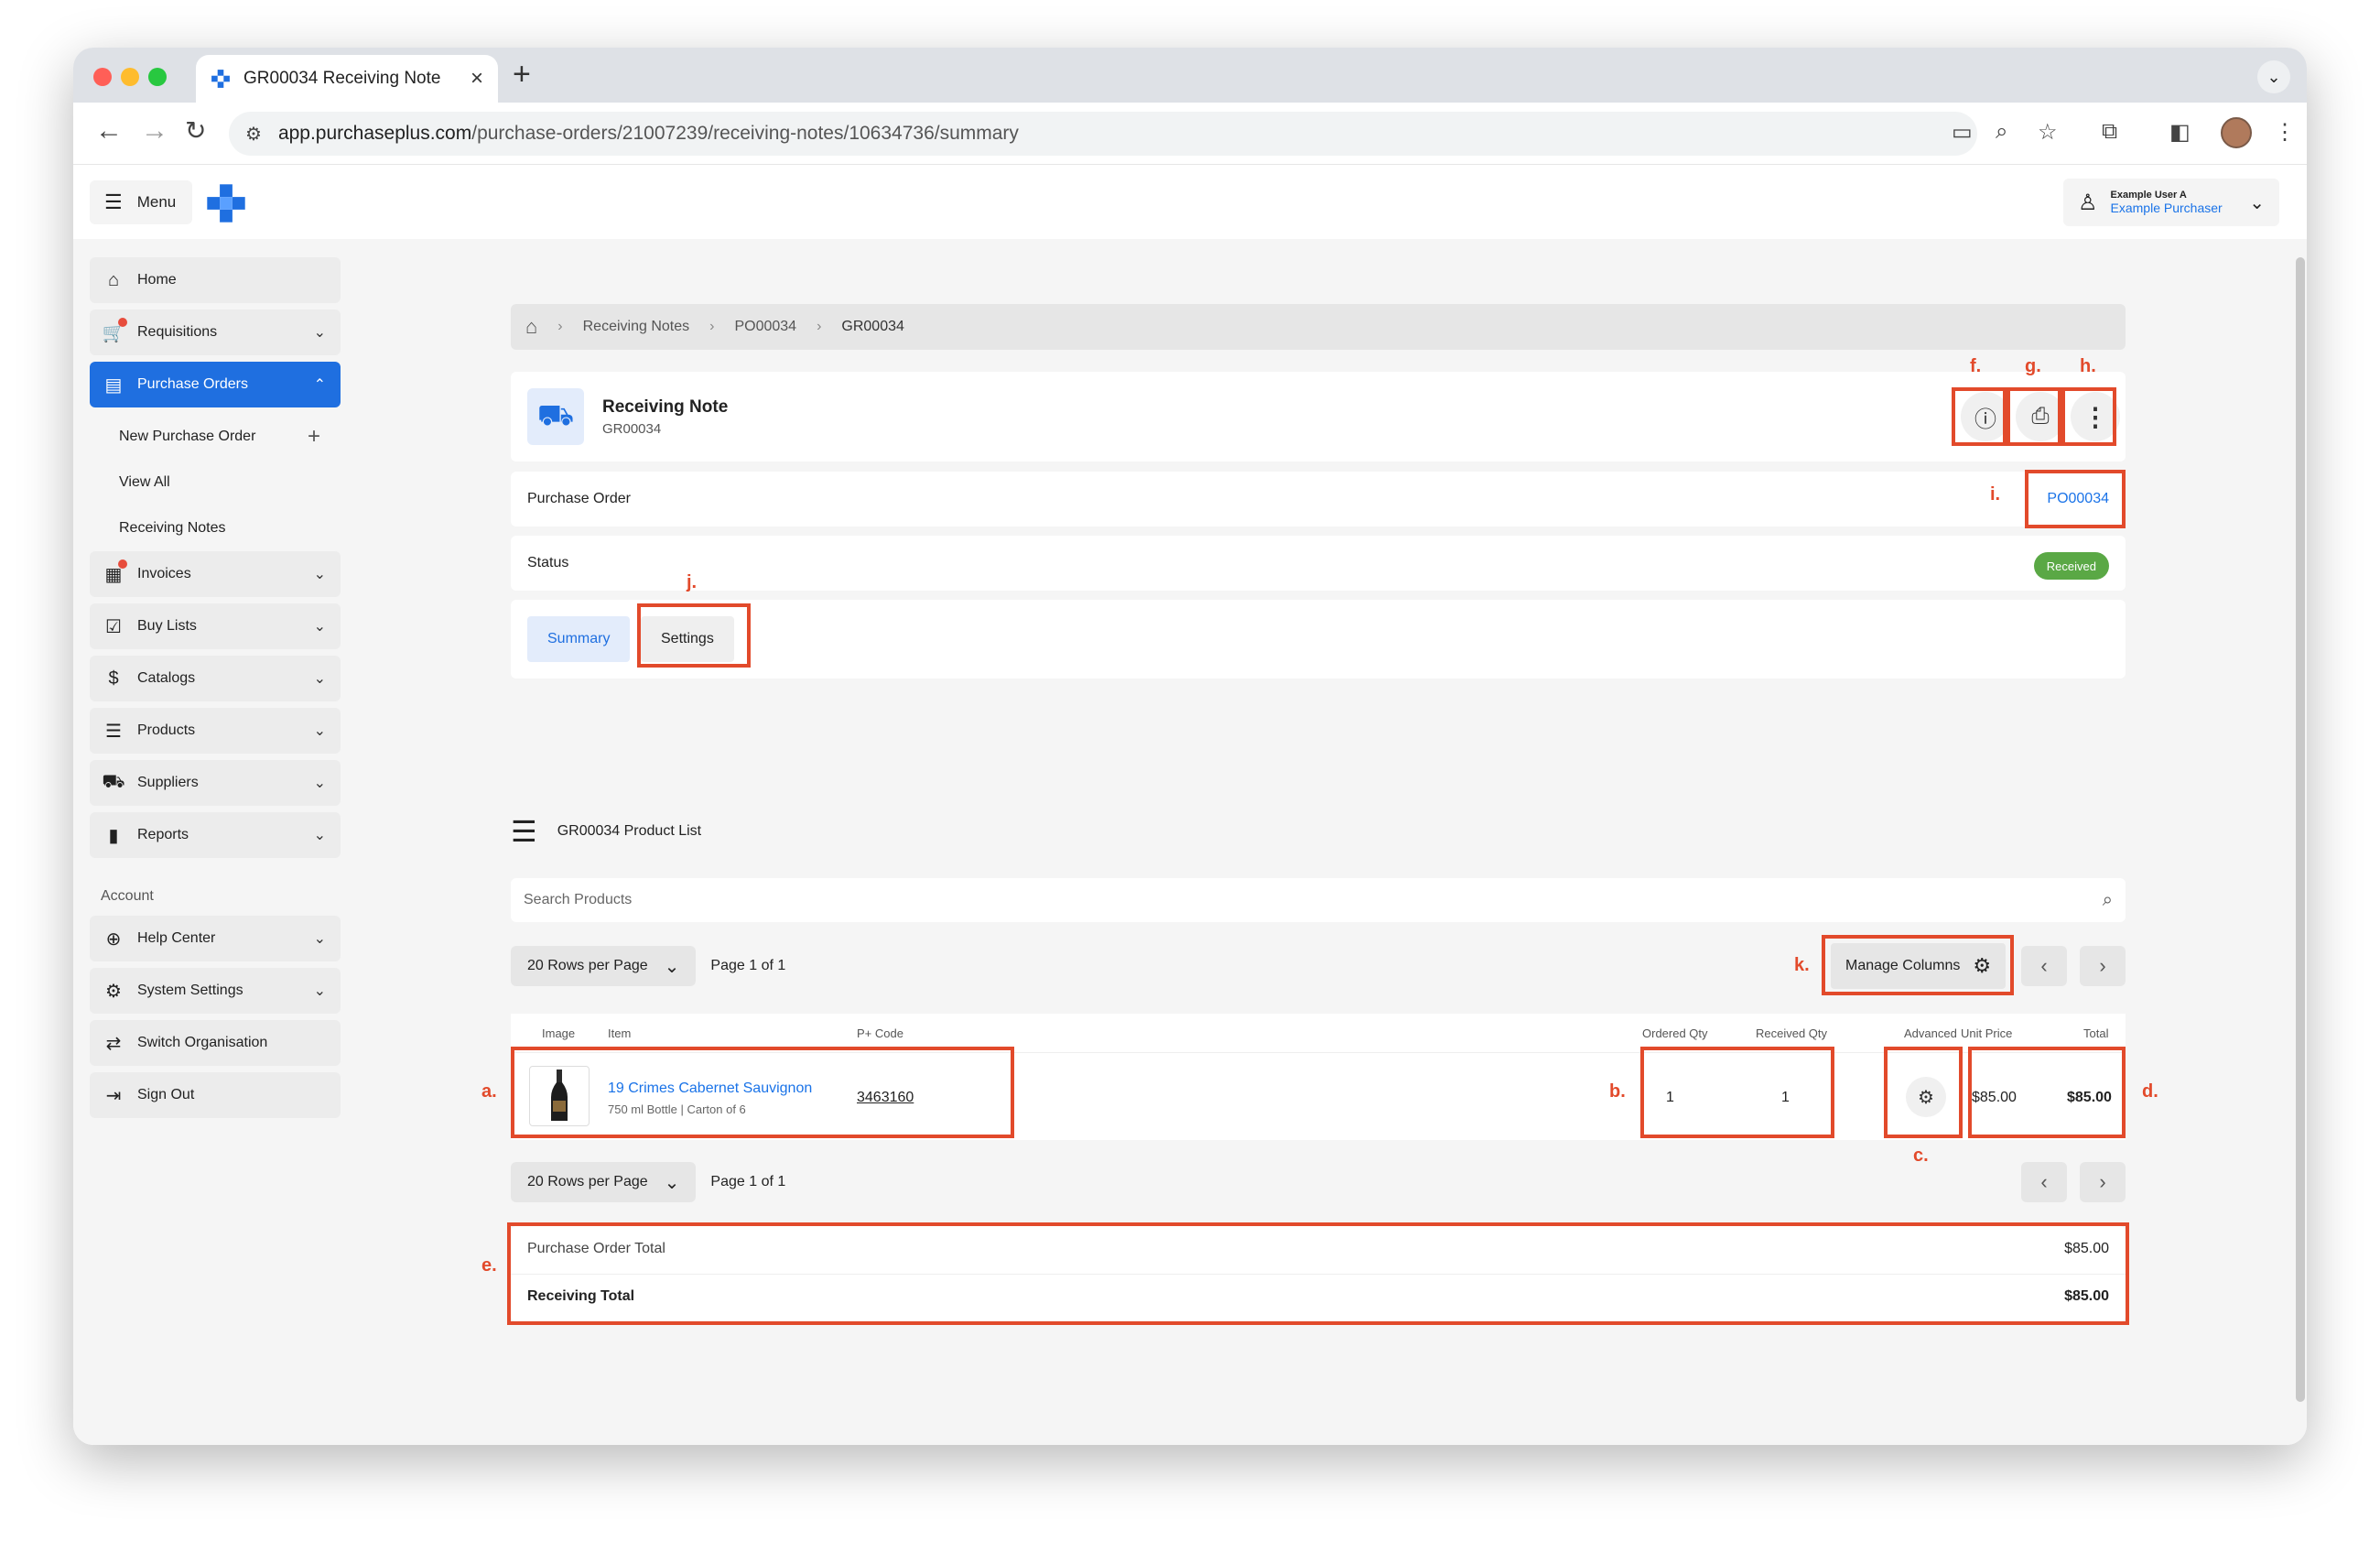 This screenshot has height=1542, width=2380. Describe the element at coordinates (2109, 132) in the screenshot. I see `extensions-icon: ⧉` at that location.